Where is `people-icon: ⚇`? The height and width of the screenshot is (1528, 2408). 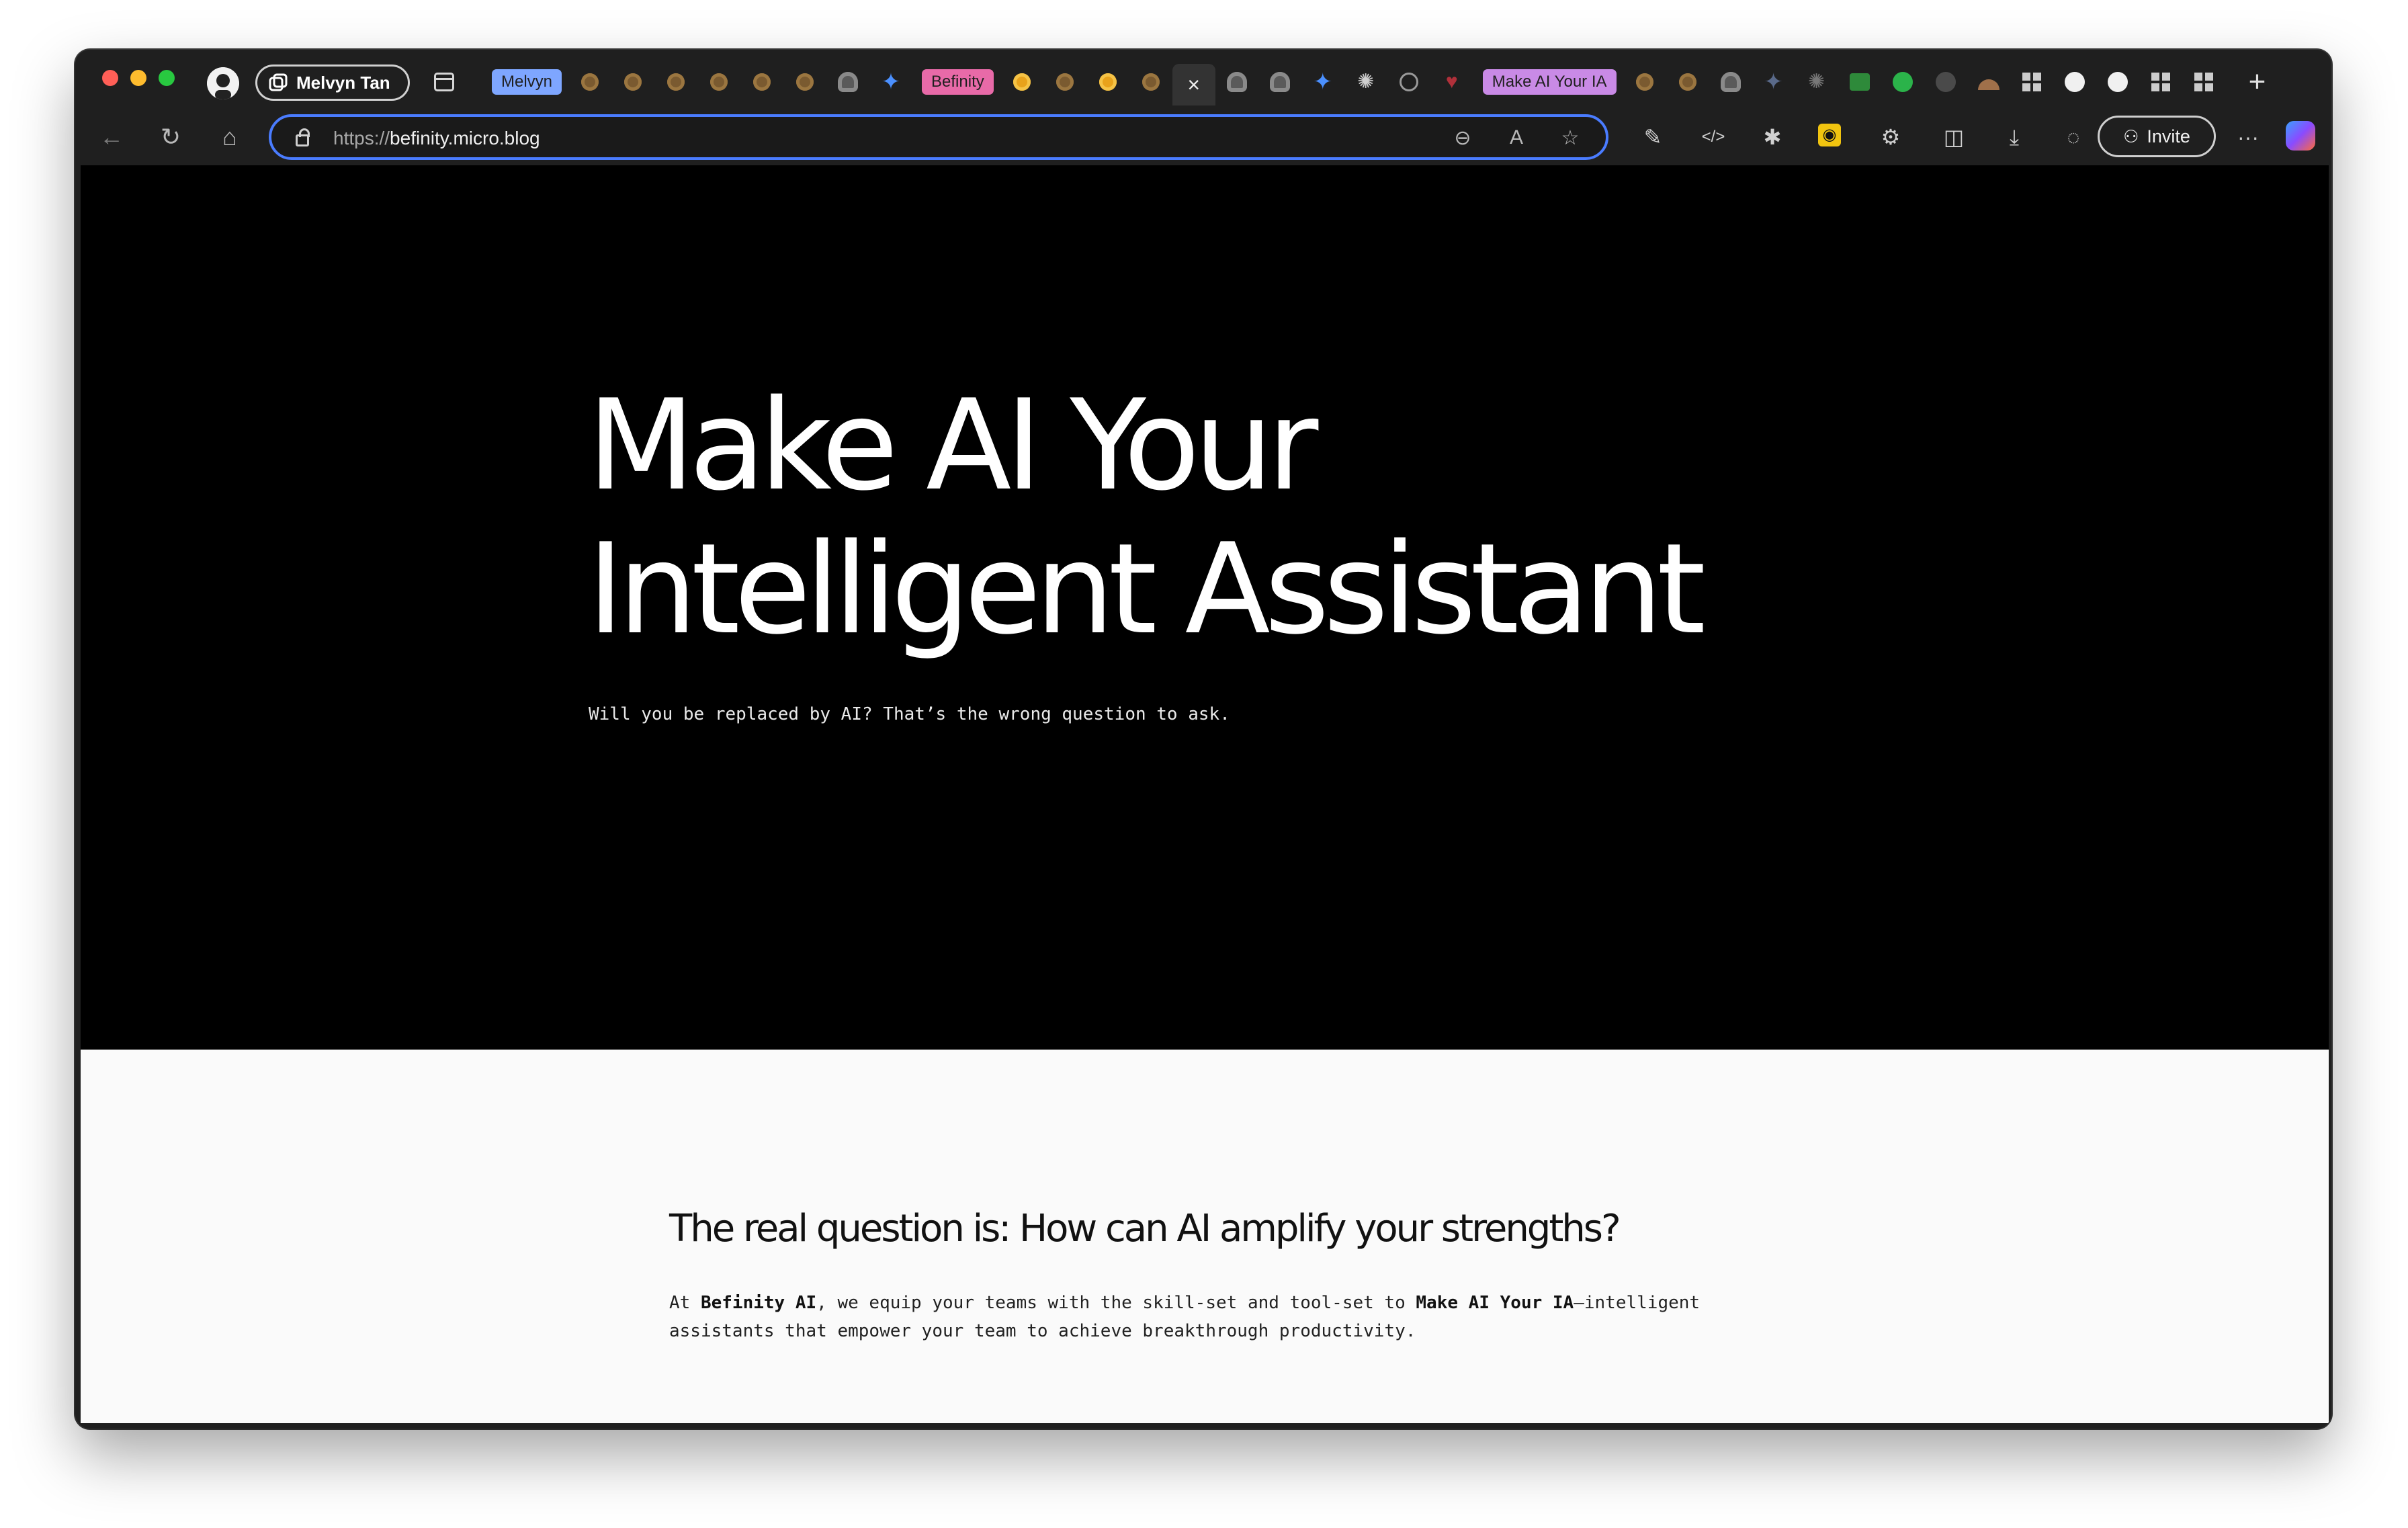 people-icon: ⚇ is located at coordinates (2131, 136).